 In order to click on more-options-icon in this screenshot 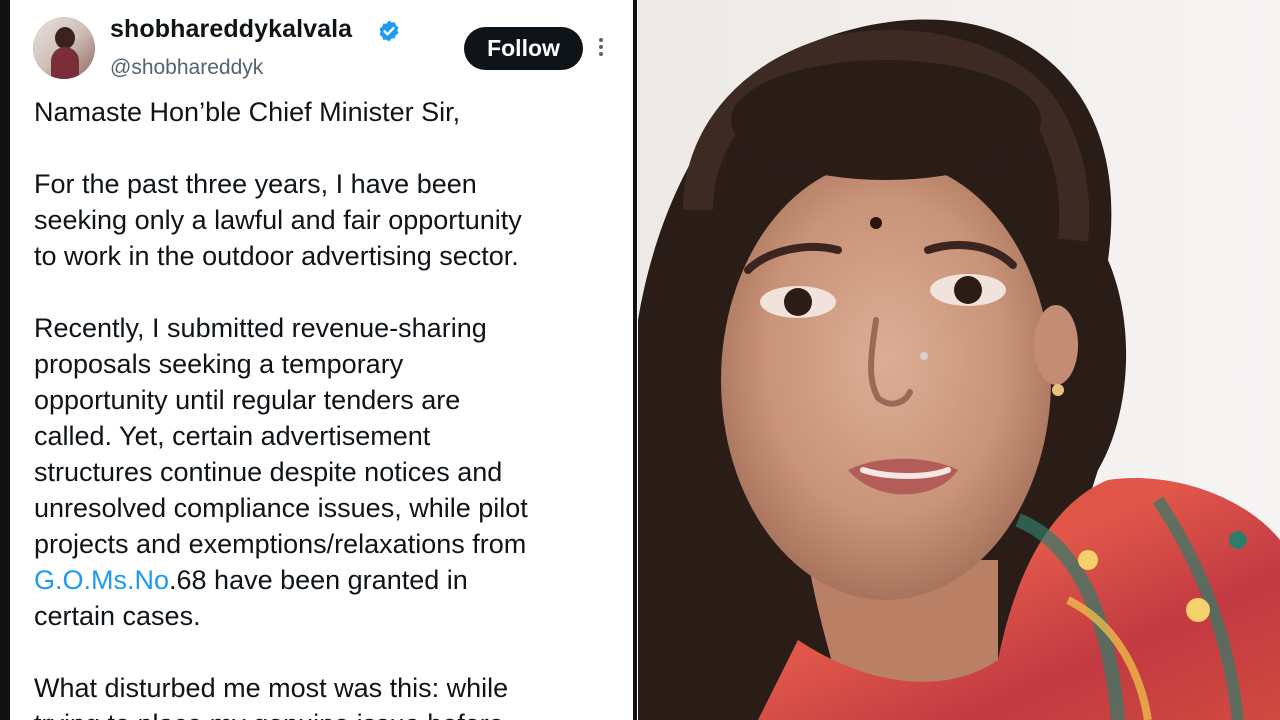, I will do `click(601, 50)`.